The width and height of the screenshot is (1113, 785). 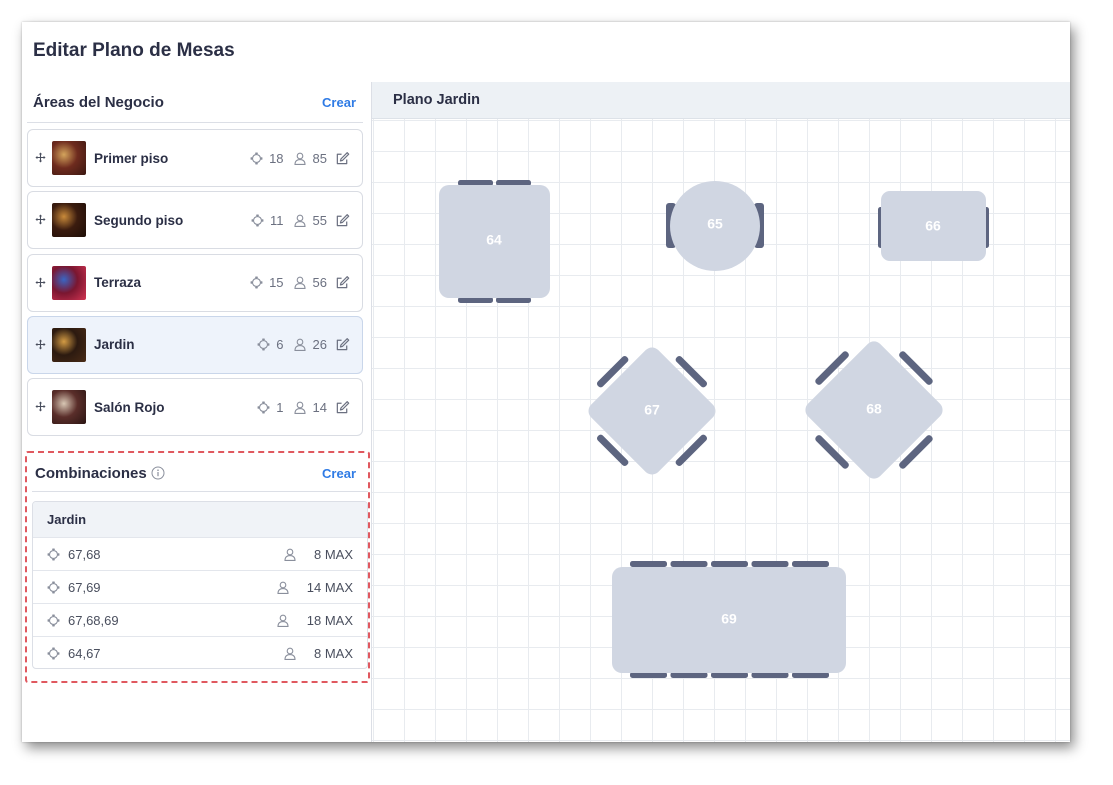 What do you see at coordinates (200, 620) in the screenshot?
I see `combination-row: 67,68,69 18 MAX` at bounding box center [200, 620].